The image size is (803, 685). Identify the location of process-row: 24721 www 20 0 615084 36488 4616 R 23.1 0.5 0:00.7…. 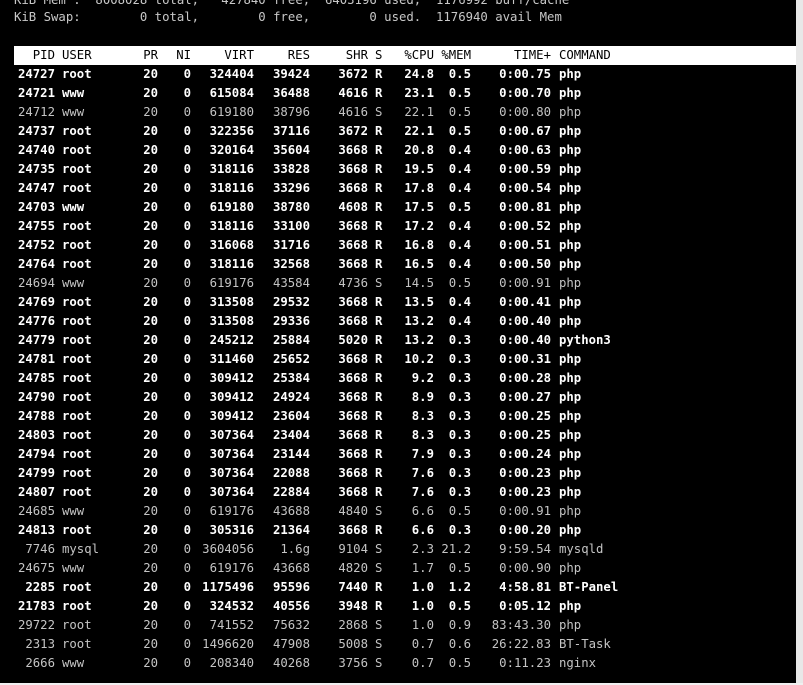
(398, 93).